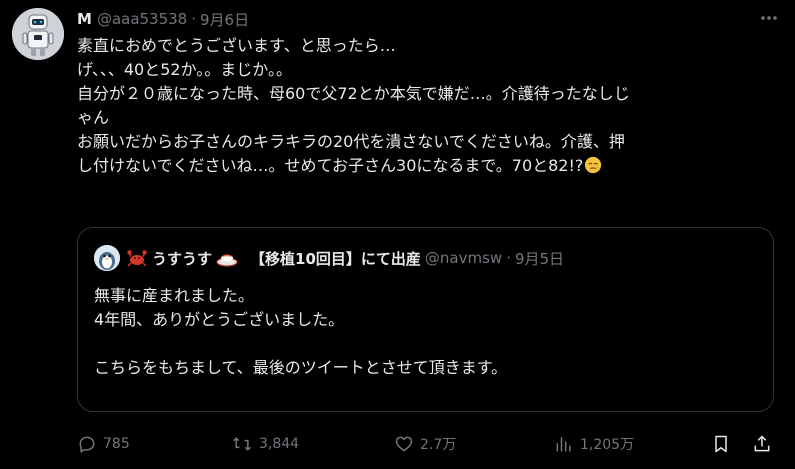 The image size is (795, 469). I want to click on quoted-author-name: うすうす, so click(182, 258).